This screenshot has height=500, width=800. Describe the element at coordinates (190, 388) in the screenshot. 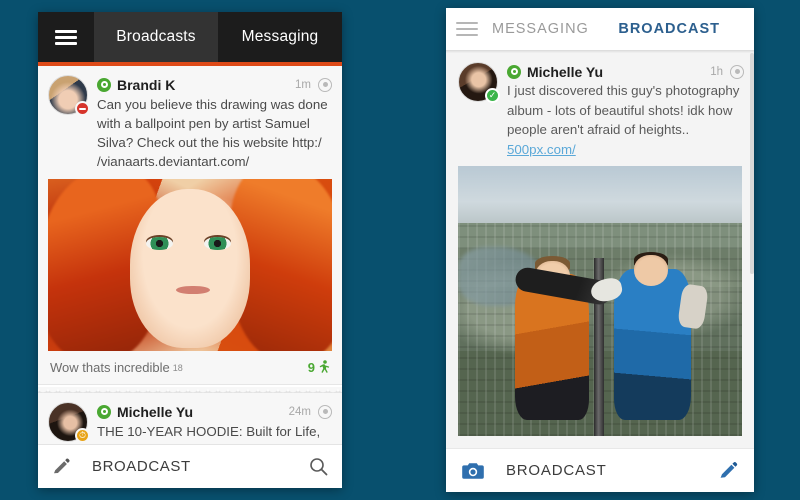

I see `post-divider` at that location.